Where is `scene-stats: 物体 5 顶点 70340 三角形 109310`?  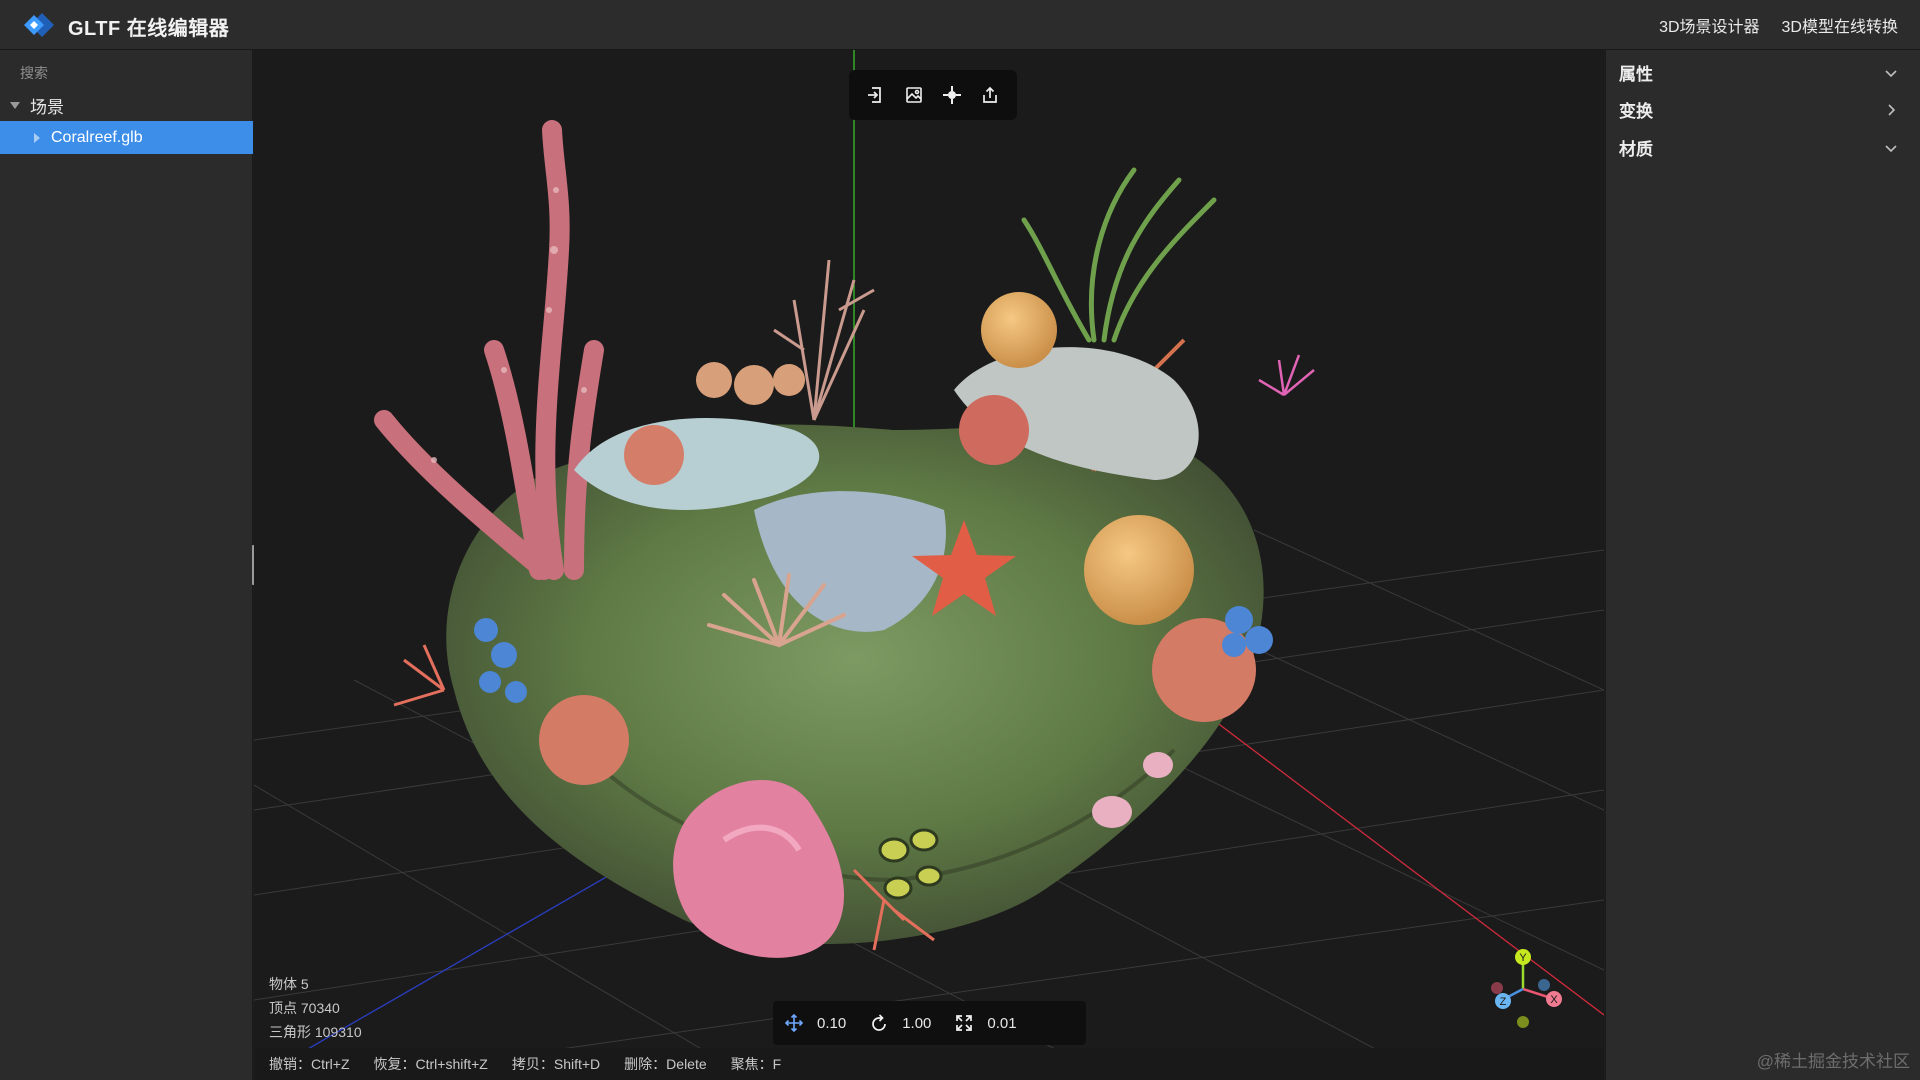 scene-stats: 物体 5 顶点 70340 三角形 109310 is located at coordinates (315, 1008).